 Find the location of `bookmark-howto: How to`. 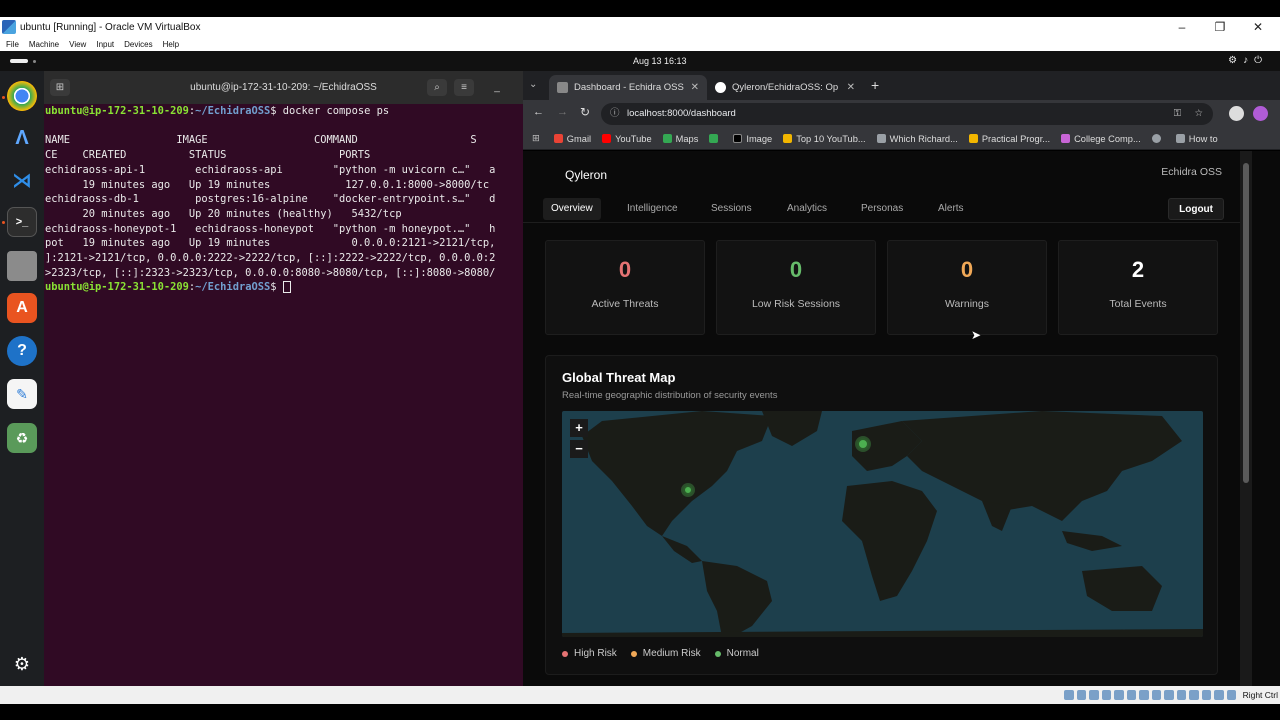

bookmark-howto: How to is located at coordinates (1196, 139).